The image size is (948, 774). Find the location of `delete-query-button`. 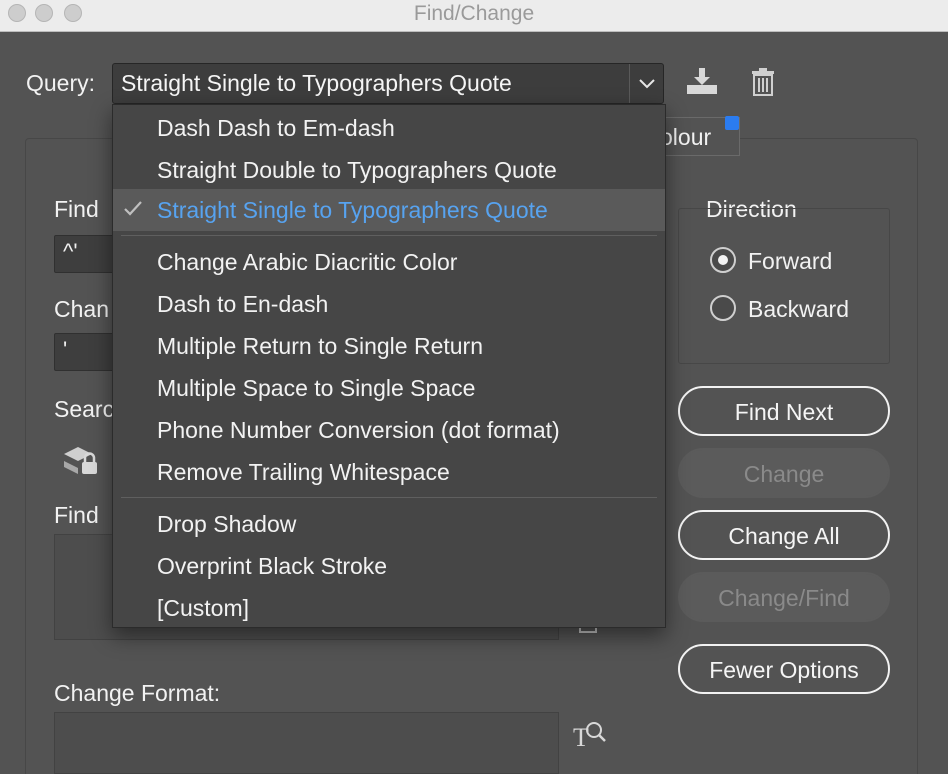

delete-query-button is located at coordinates (763, 84).